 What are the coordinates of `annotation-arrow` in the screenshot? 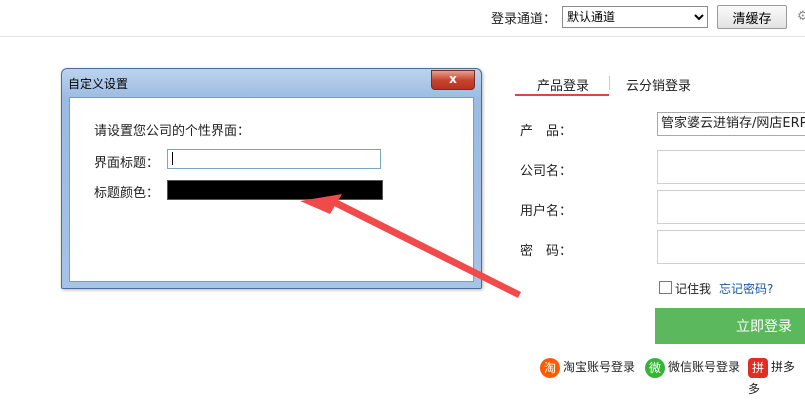 It's located at (410, 246).